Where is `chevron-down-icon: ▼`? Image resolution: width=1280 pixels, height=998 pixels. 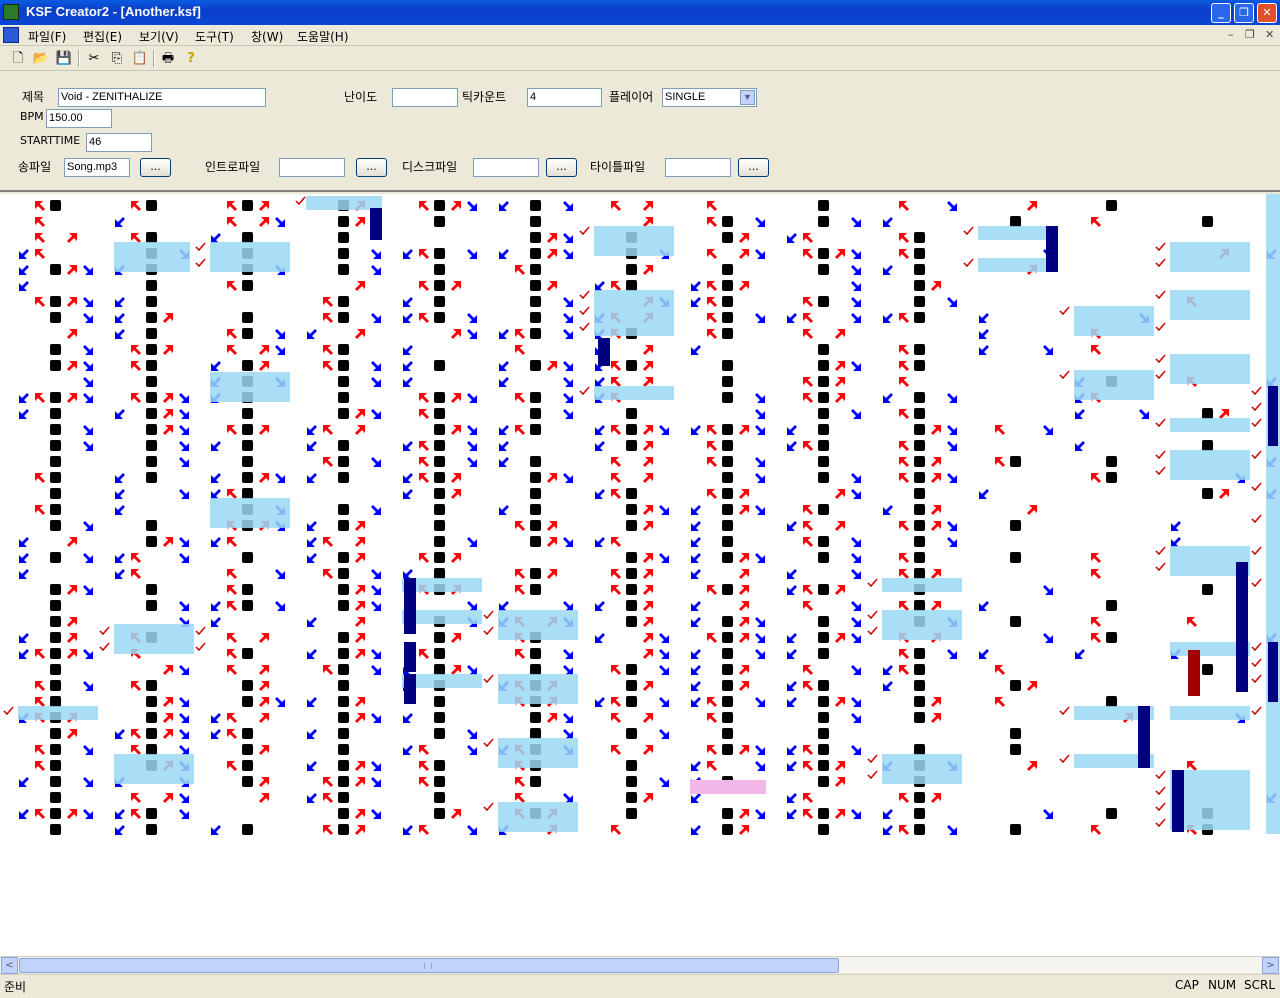
chevron-down-icon: ▼ is located at coordinates (747, 97).